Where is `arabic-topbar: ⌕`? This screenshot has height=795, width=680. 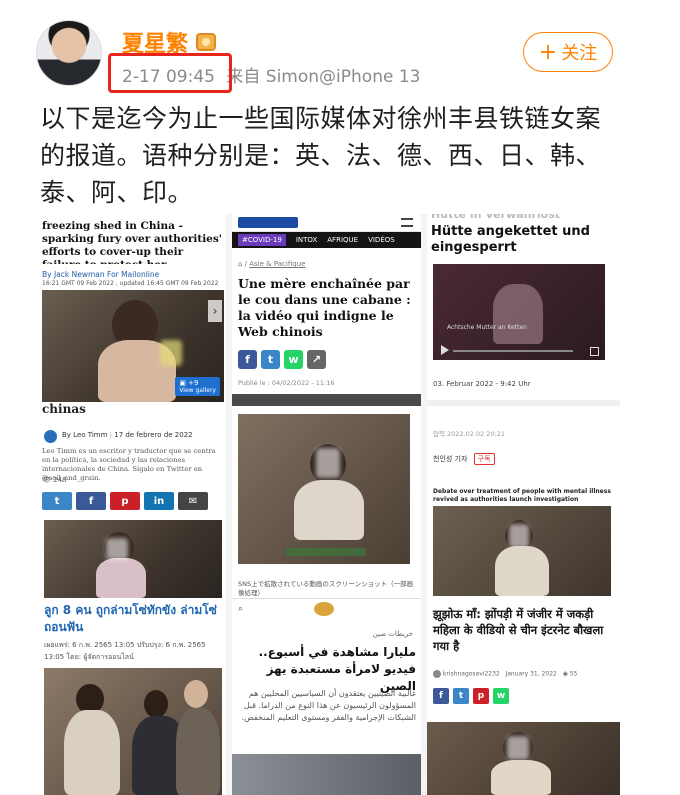 arabic-topbar: ⌕ is located at coordinates (326, 608).